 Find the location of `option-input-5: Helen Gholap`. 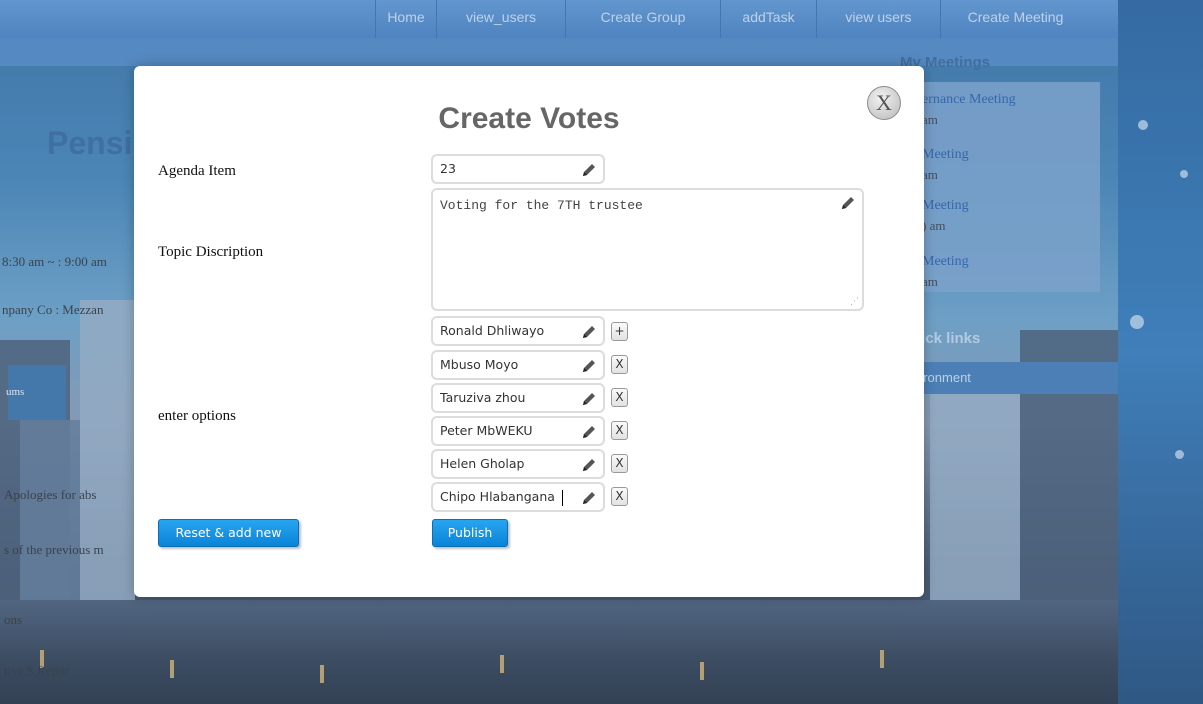

option-input-5: Helen Gholap is located at coordinates (518, 464).